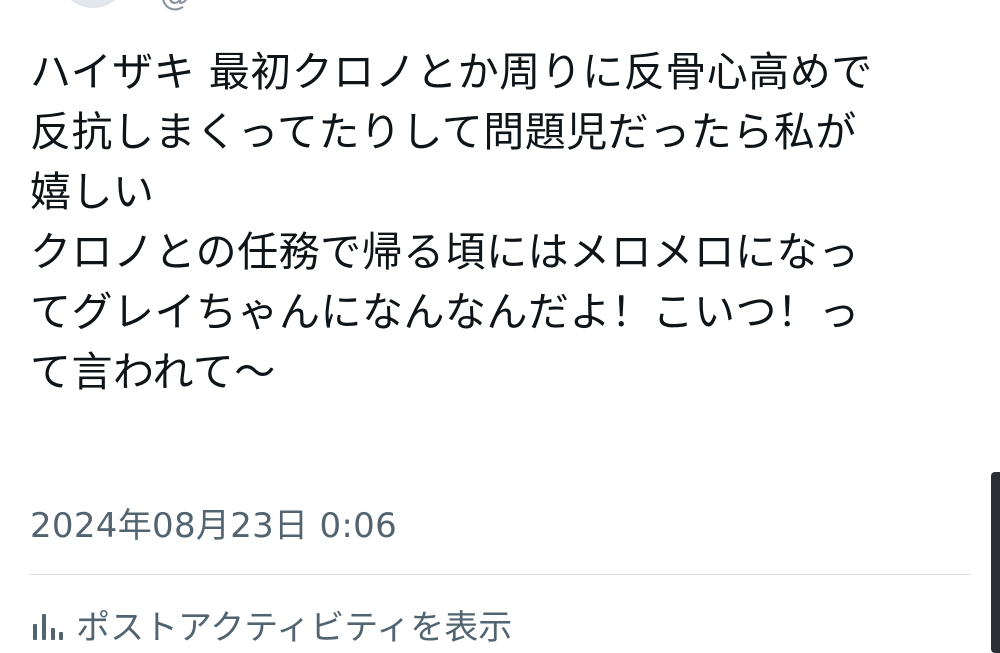  I want to click on scrollbar-thumb, so click(995, 562).